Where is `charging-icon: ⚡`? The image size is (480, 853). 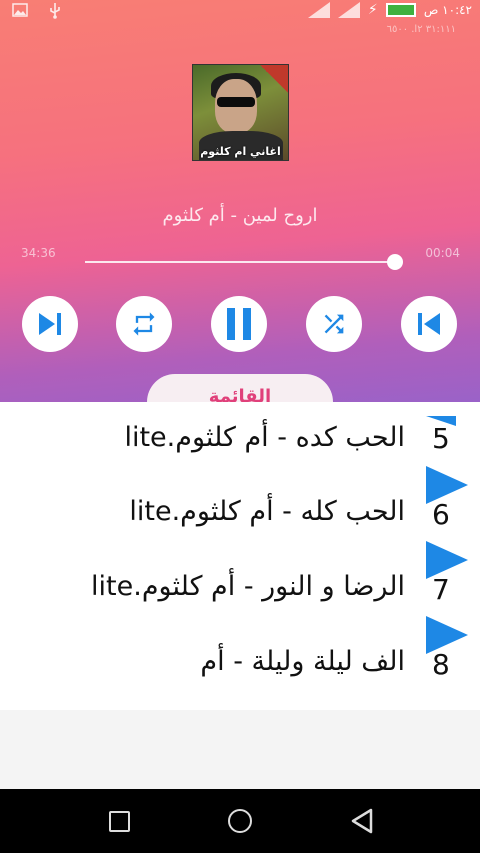
charging-icon: ⚡ is located at coordinates (372, 10).